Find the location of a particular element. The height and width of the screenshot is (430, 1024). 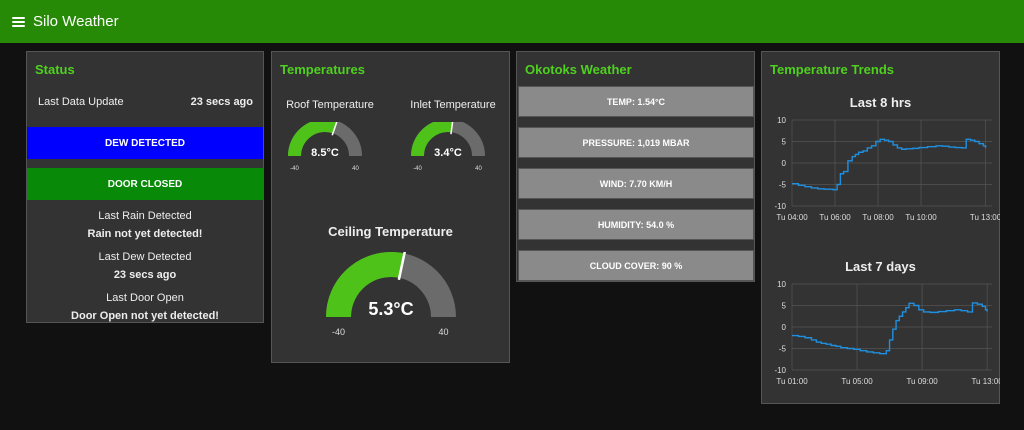

app-title: Silo Weather is located at coordinates (76, 21).